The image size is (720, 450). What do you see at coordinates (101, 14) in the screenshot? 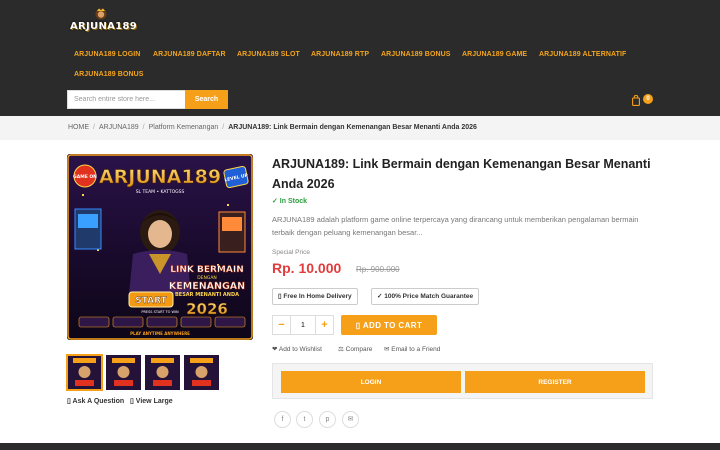
I see `crown-icon` at bounding box center [101, 14].